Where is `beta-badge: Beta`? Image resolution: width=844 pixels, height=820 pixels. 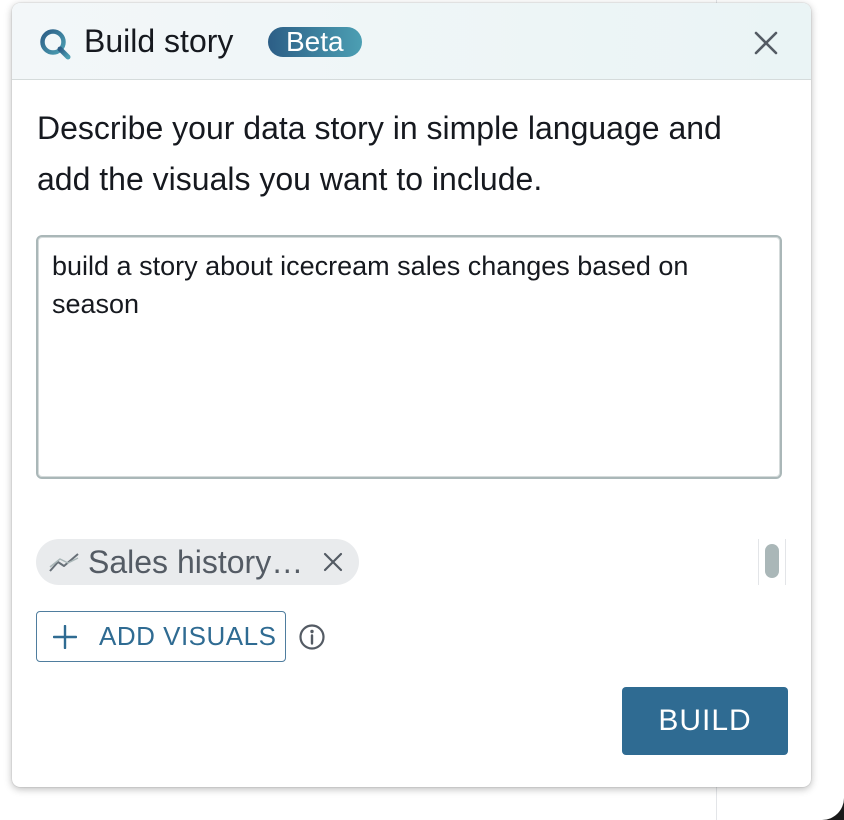
beta-badge: Beta is located at coordinates (315, 42).